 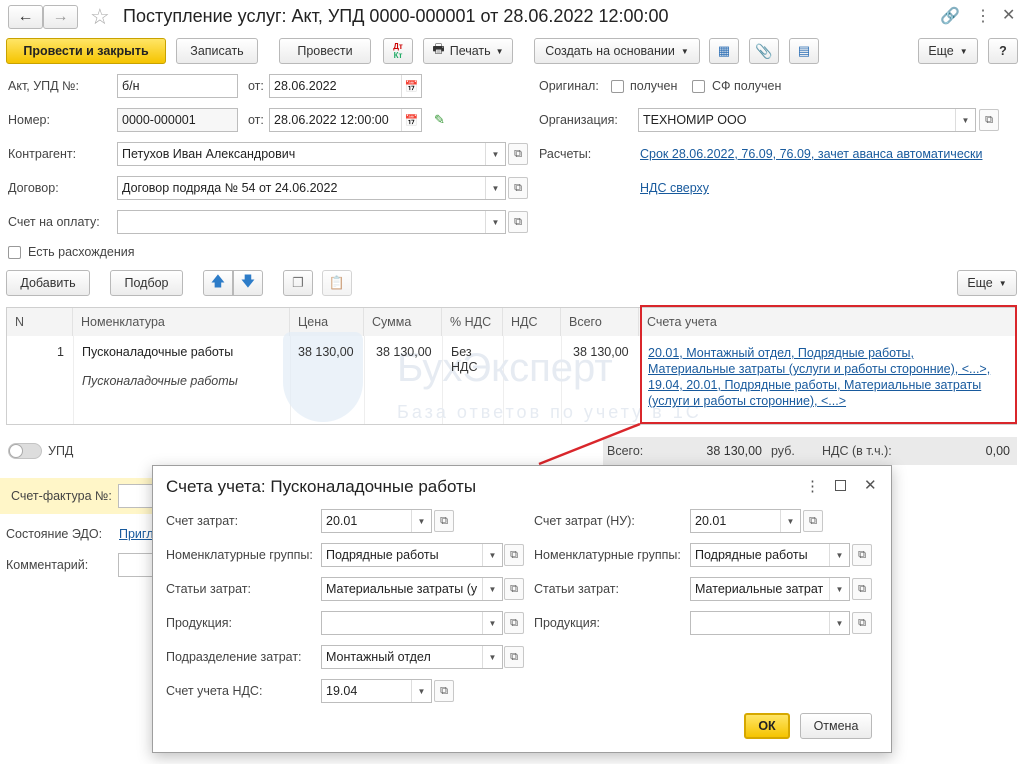 I want to click on favorite-star-icon: ☆, so click(x=100, y=17).